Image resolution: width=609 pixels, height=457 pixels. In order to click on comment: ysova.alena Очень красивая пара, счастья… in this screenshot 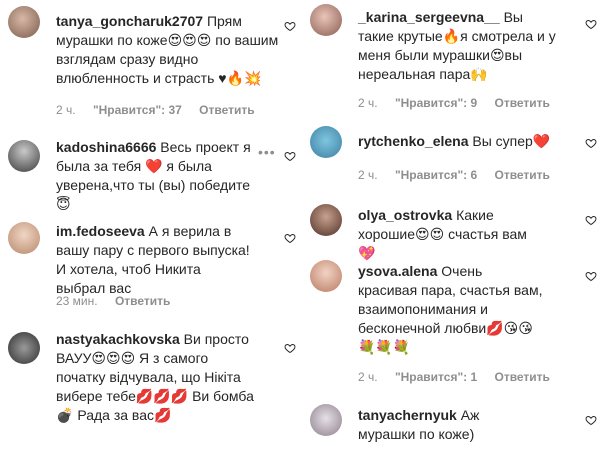, I will do `click(457, 323)`.